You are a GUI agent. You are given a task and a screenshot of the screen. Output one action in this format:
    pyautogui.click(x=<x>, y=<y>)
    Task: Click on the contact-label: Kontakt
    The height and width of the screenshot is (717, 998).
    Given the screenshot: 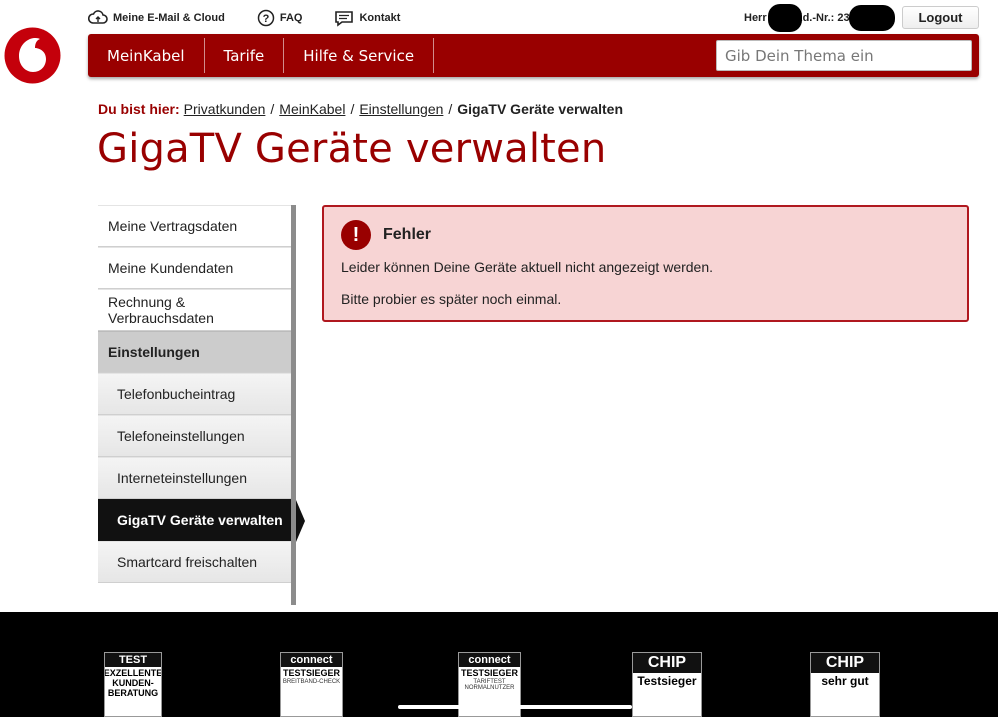 What is the action you would take?
    pyautogui.click(x=380, y=18)
    